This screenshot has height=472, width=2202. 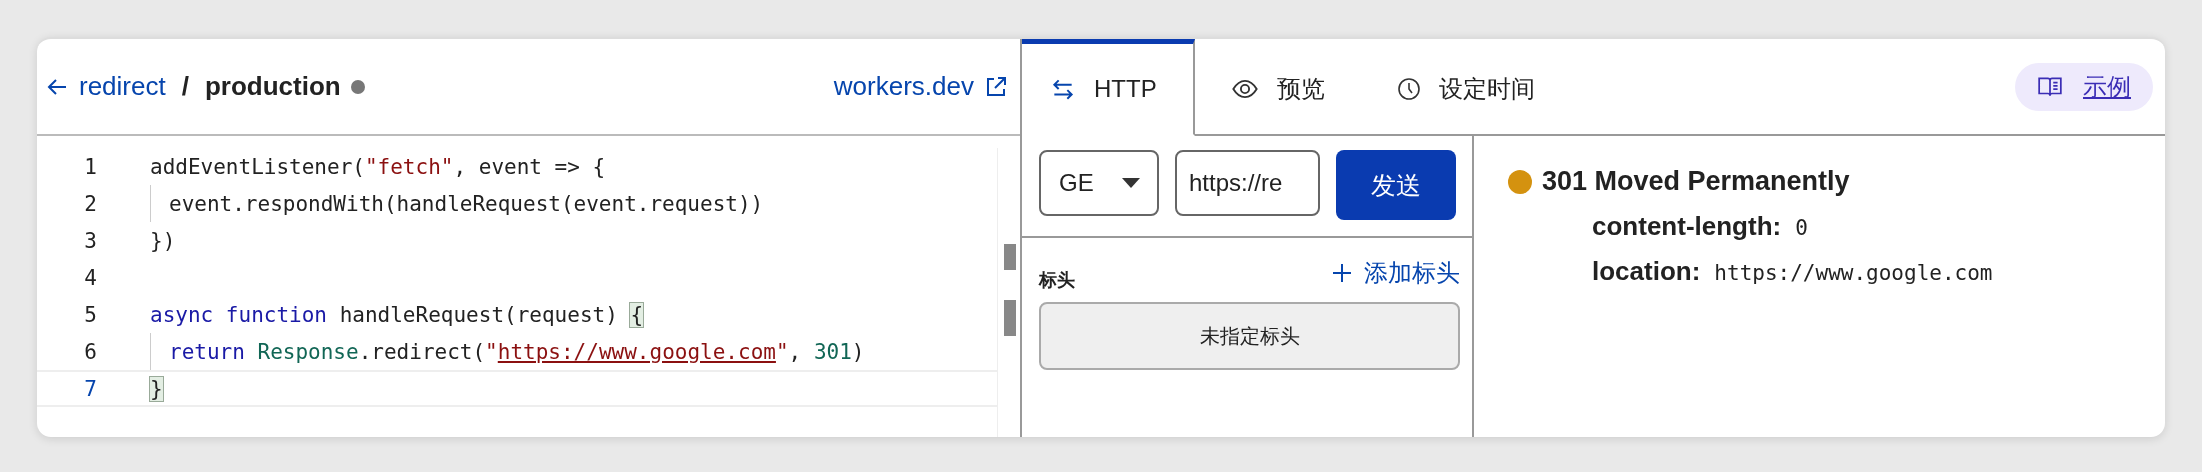 I want to click on url-field: https://re, so click(x=1247, y=183).